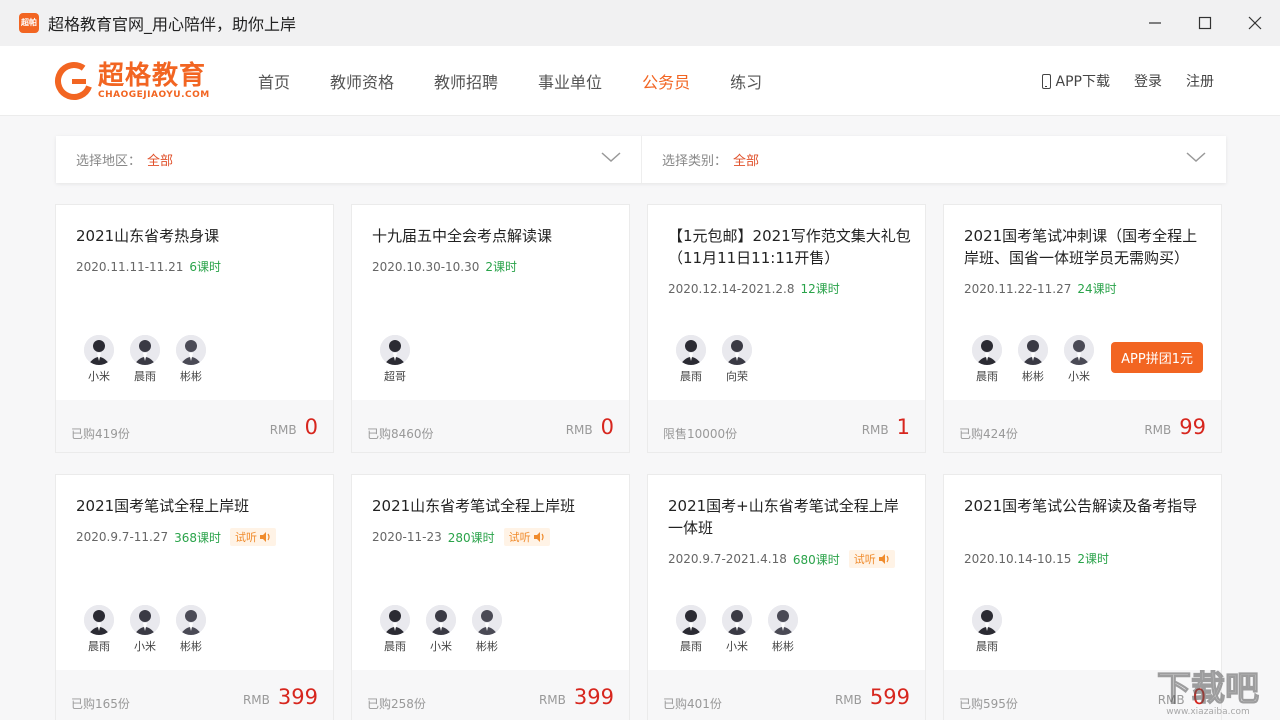 The width and height of the screenshot is (1280, 720). I want to click on maximize-button, so click(1205, 23).